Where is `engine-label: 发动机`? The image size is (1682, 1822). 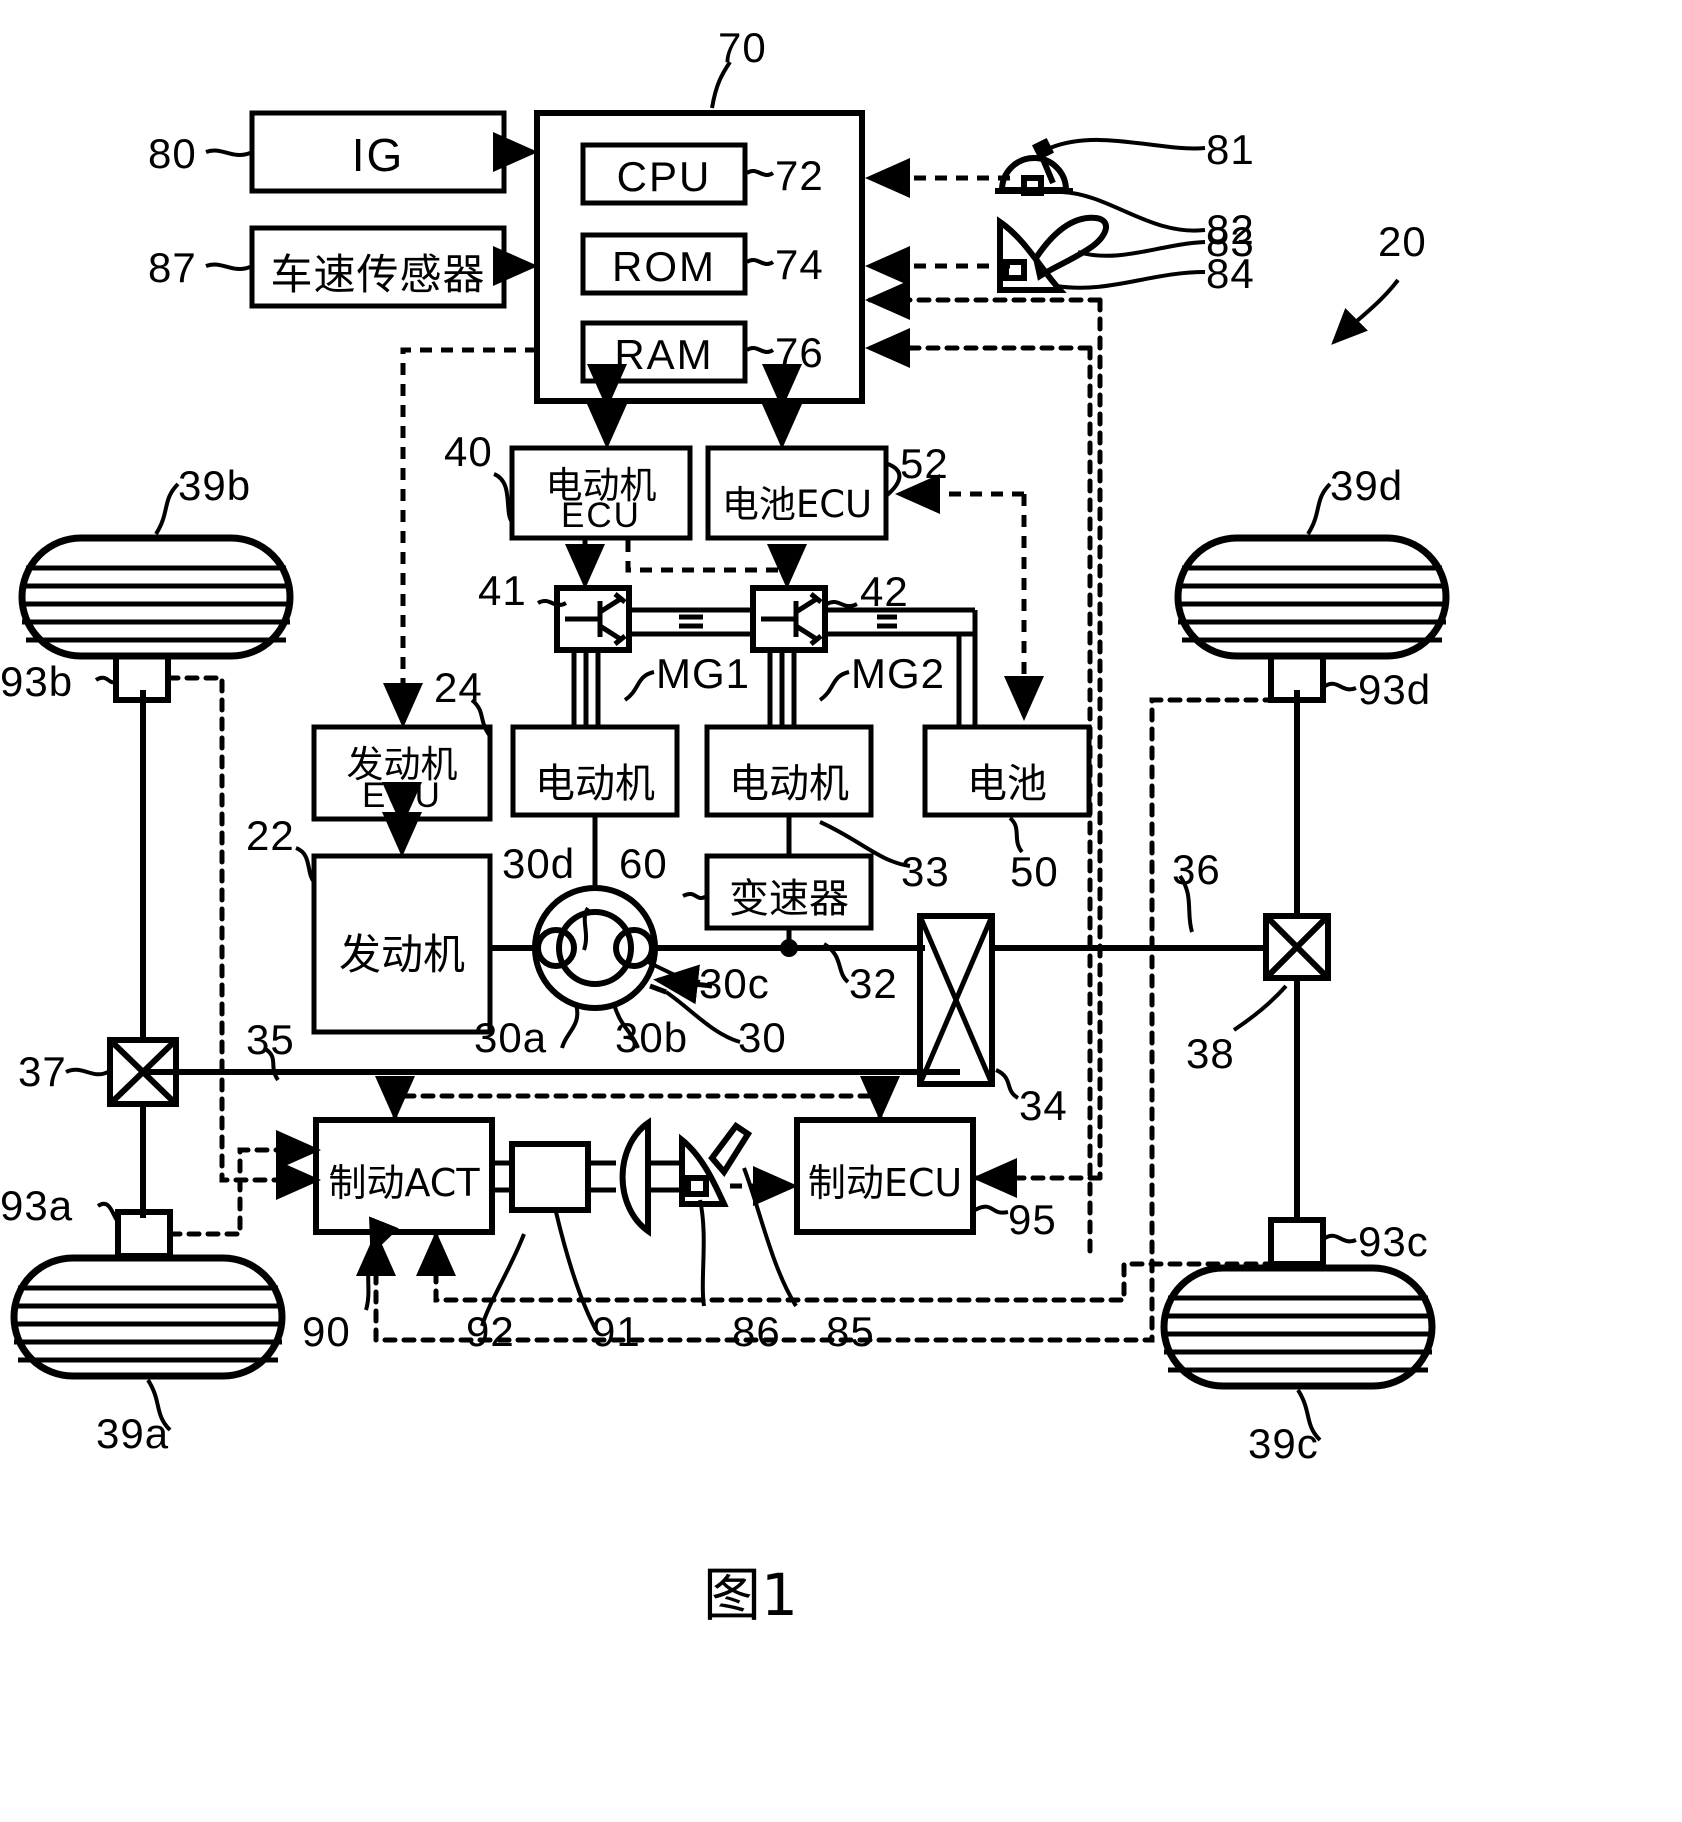 engine-label: 发动机 is located at coordinates (401, 954).